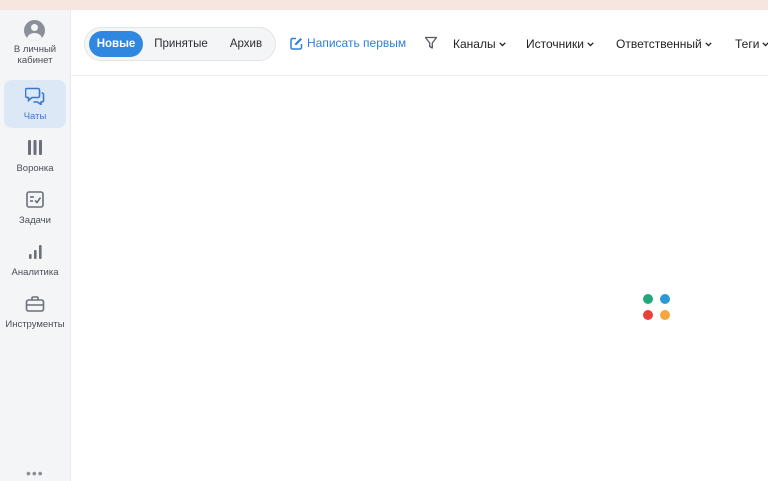 This screenshot has width=768, height=481. What do you see at coordinates (296, 43) in the screenshot?
I see `edit-icon` at bounding box center [296, 43].